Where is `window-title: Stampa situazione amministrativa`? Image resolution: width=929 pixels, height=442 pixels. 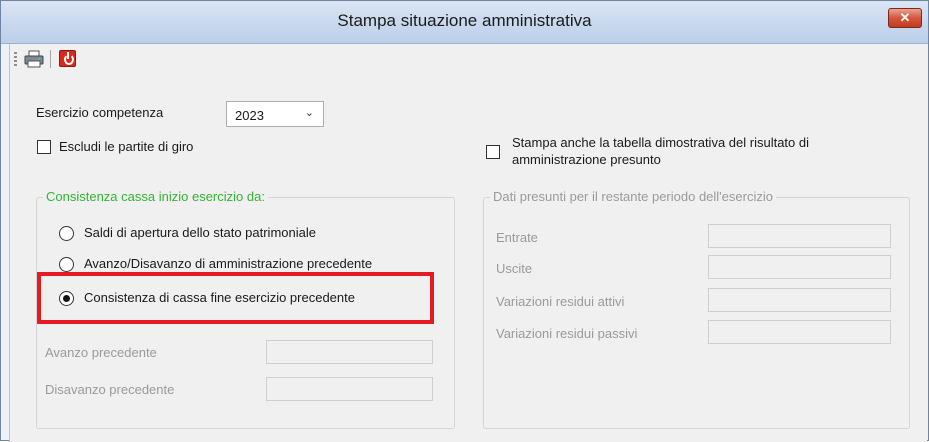
window-title: Stampa situazione amministrativa is located at coordinates (464, 20).